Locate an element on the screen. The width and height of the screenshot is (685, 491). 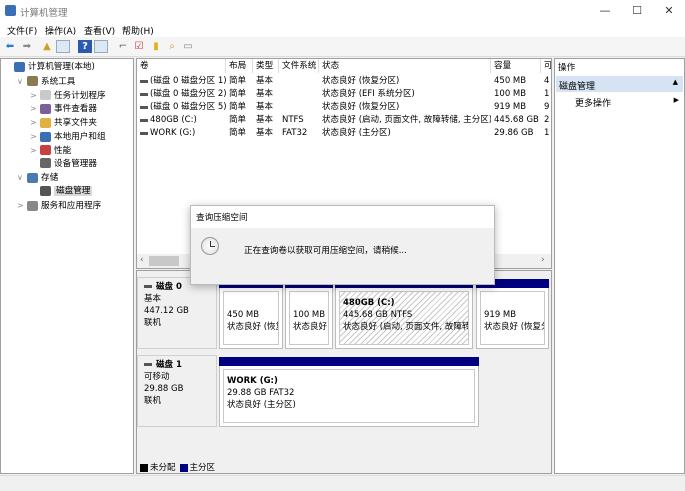
menu-help: 帮助(H) is located at coordinates (138, 30).